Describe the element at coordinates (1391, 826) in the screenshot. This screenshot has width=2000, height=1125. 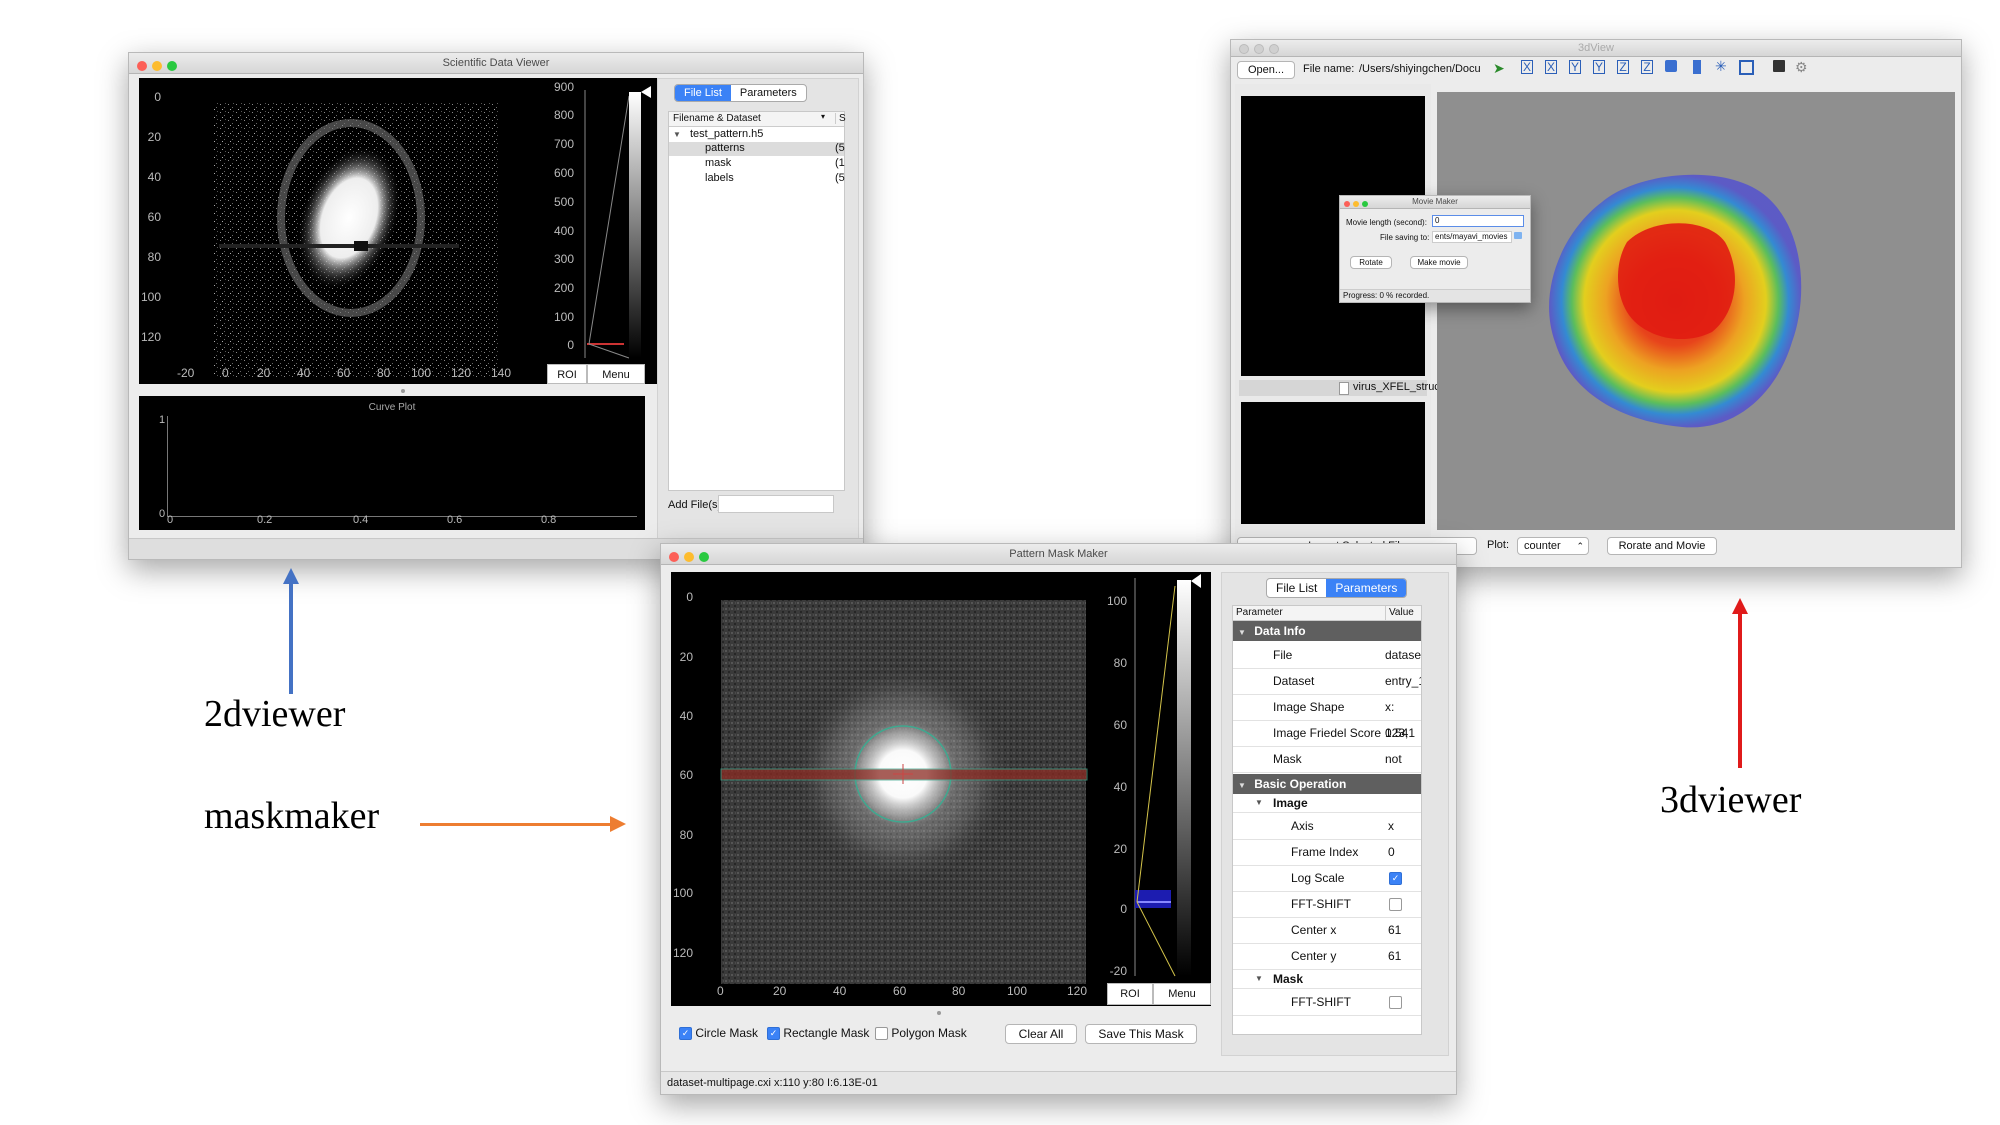
I see `param-value: x` at that location.